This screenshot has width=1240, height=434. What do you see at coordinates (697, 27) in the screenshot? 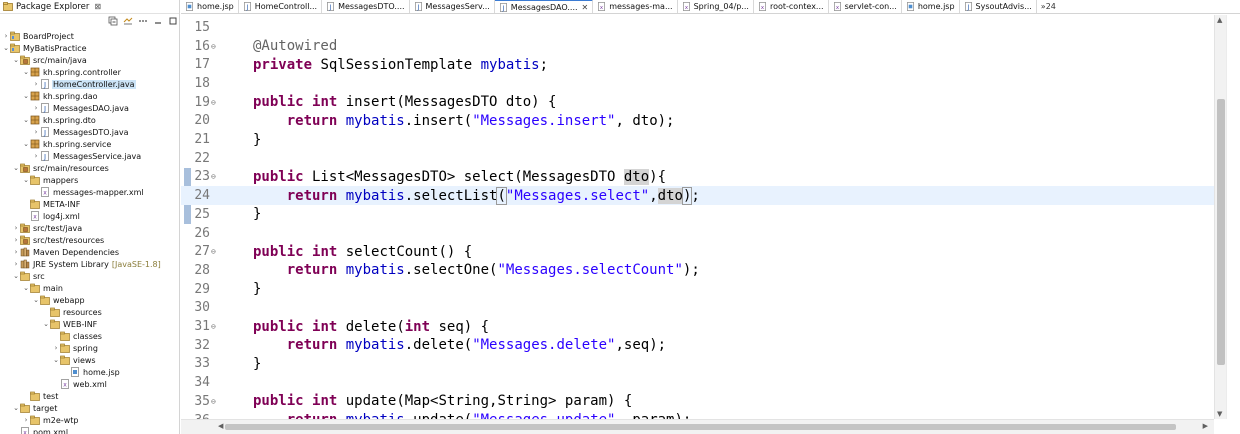
I see `code-line: 15` at bounding box center [697, 27].